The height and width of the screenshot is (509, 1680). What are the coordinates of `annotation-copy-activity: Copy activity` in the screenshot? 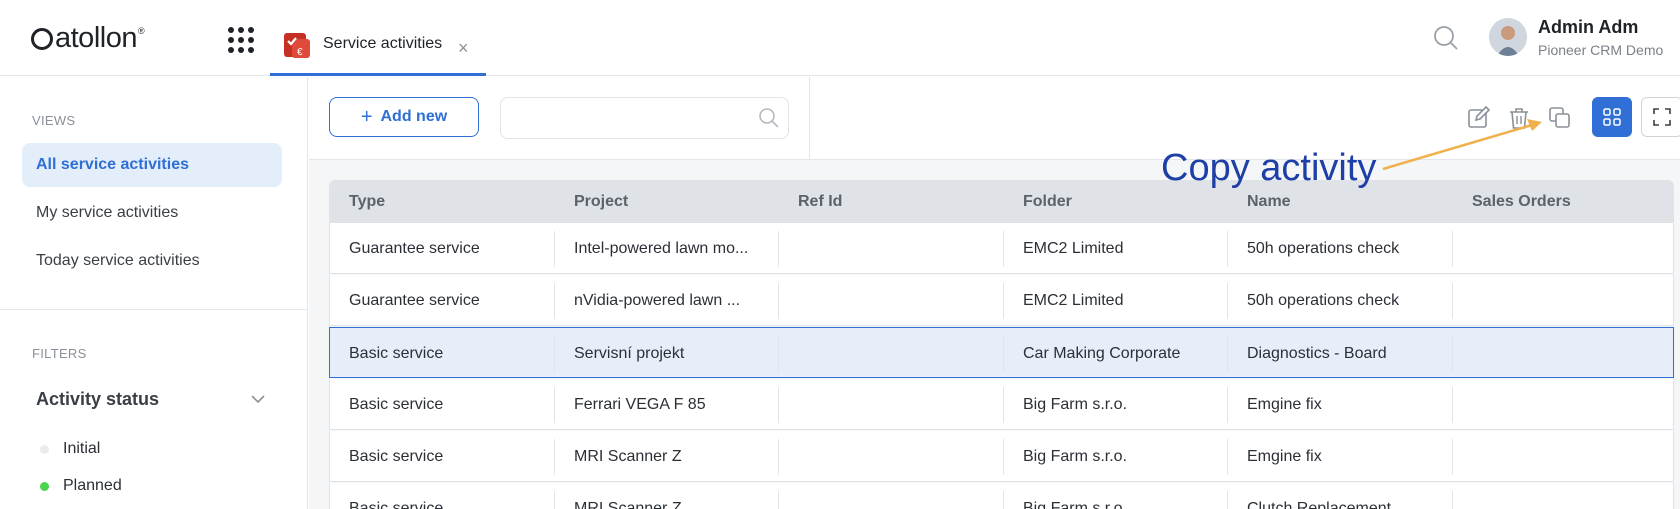 It's located at (1269, 168).